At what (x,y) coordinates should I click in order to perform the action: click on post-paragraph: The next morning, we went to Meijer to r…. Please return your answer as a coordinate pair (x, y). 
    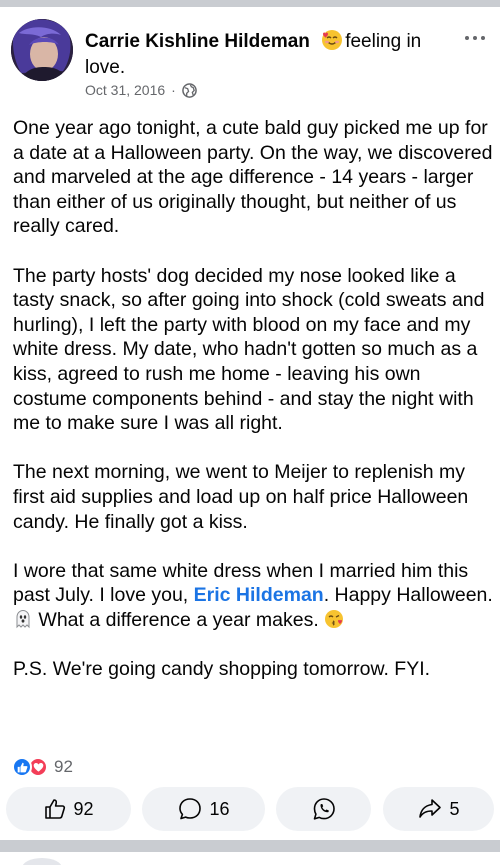
    Looking at the image, I should click on (241, 497).